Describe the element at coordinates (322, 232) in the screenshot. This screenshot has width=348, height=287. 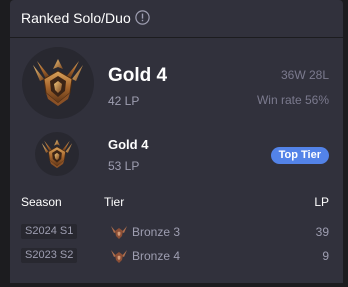
I see `row-lp: 39` at that location.